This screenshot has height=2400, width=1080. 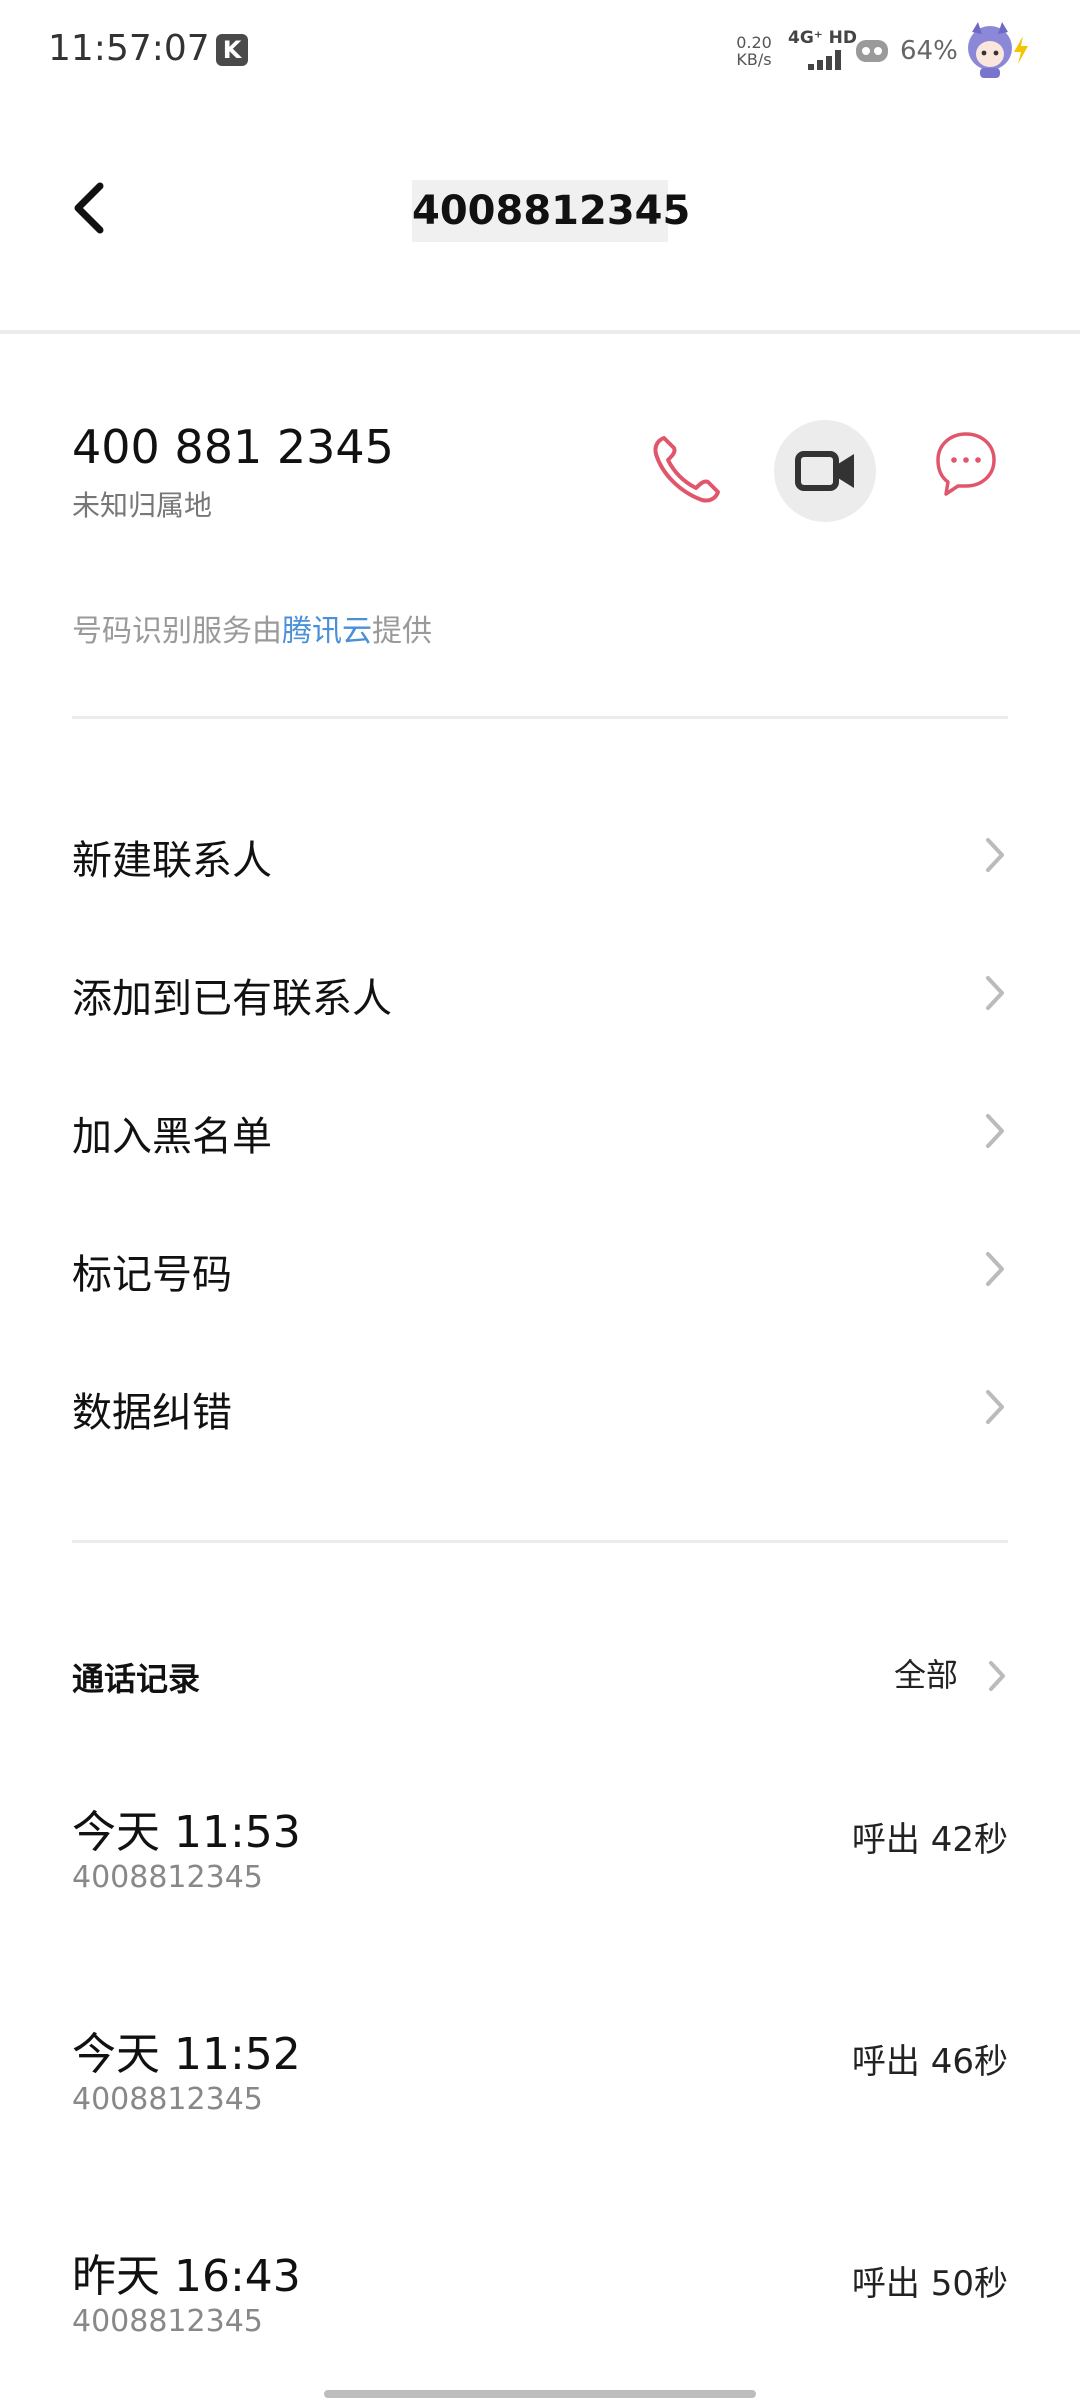 I want to click on action-label: 添加到已有联系人, so click(x=232, y=999).